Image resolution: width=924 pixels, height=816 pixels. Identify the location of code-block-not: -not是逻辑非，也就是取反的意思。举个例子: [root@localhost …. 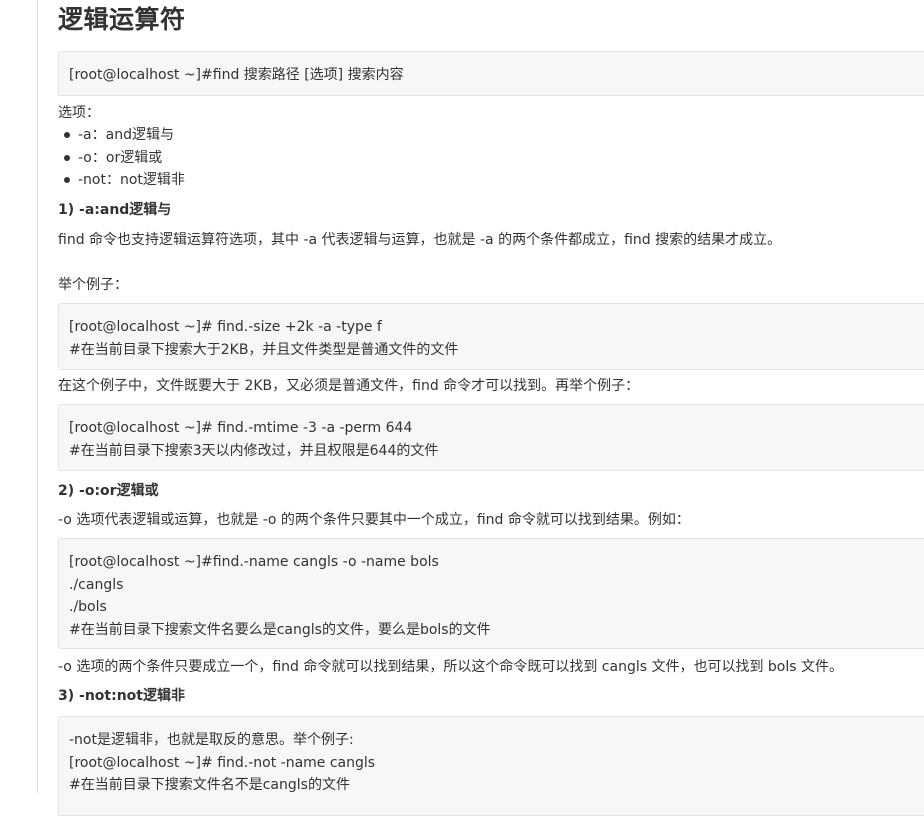
(491, 766).